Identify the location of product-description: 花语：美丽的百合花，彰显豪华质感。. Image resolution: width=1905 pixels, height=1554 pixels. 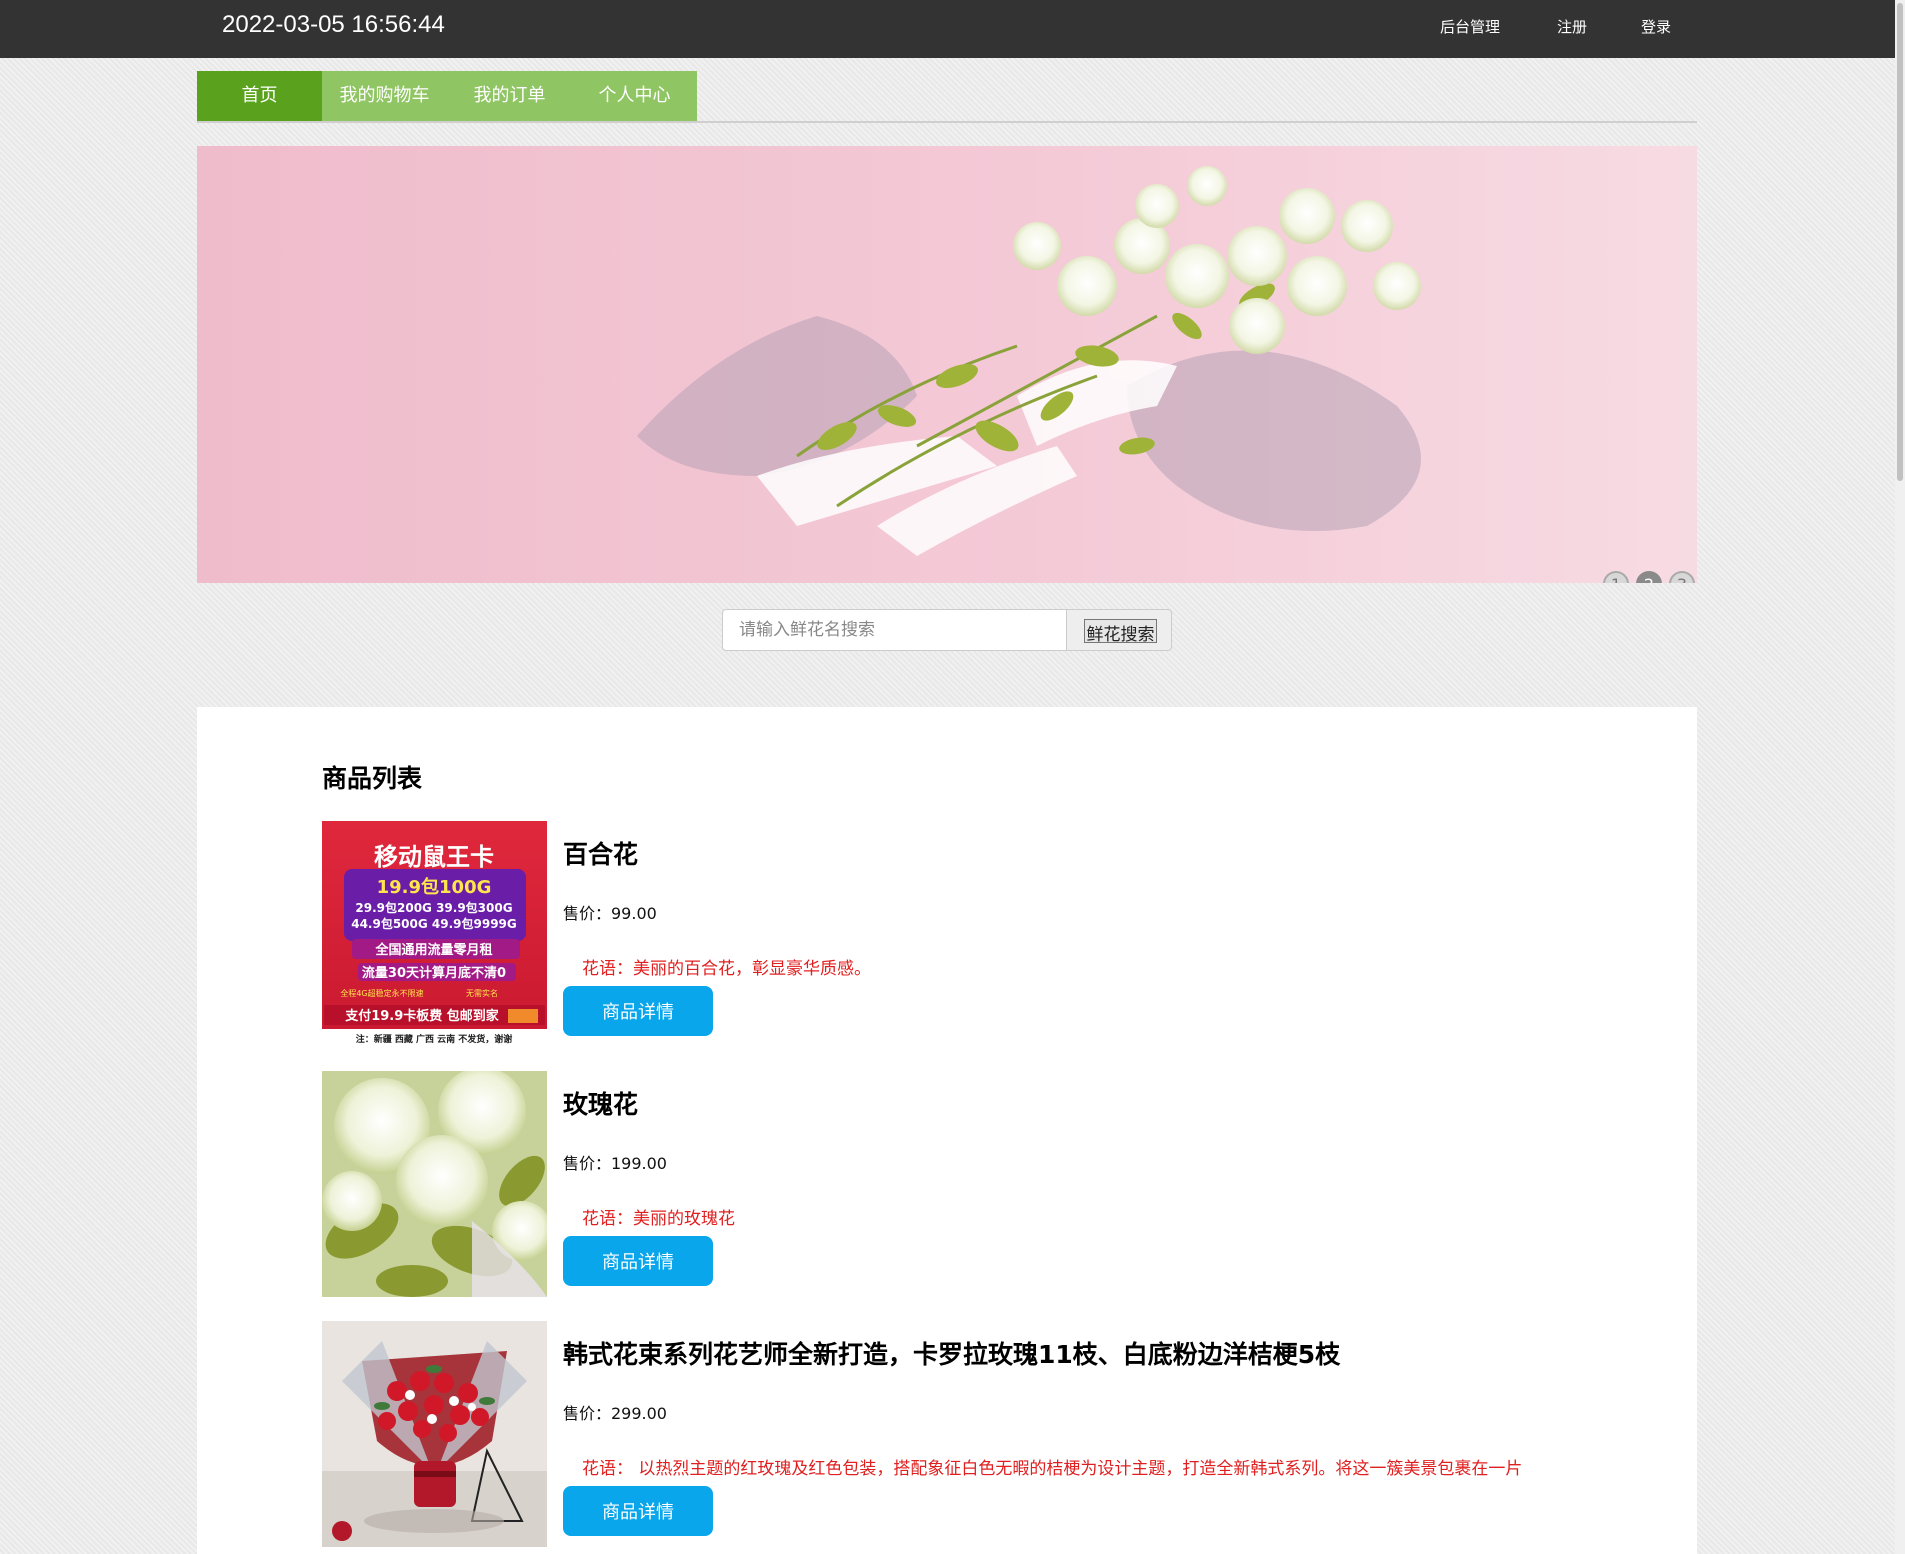
(726, 969).